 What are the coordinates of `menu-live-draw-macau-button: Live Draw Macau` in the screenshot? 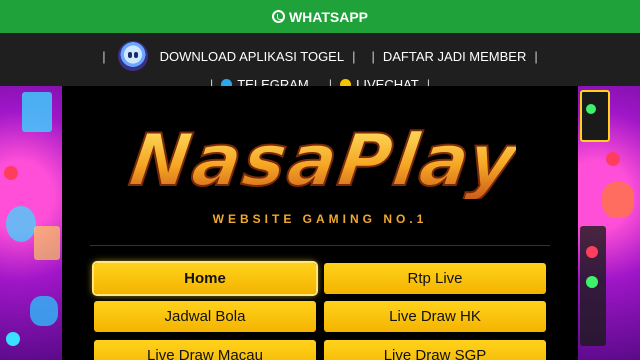 It's located at (205, 350).